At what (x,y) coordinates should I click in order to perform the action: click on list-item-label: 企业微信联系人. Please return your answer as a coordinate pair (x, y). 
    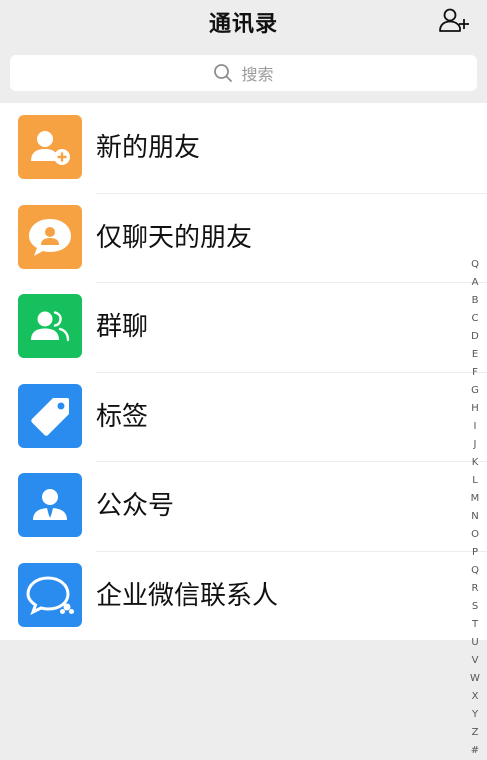
    Looking at the image, I should click on (187, 595).